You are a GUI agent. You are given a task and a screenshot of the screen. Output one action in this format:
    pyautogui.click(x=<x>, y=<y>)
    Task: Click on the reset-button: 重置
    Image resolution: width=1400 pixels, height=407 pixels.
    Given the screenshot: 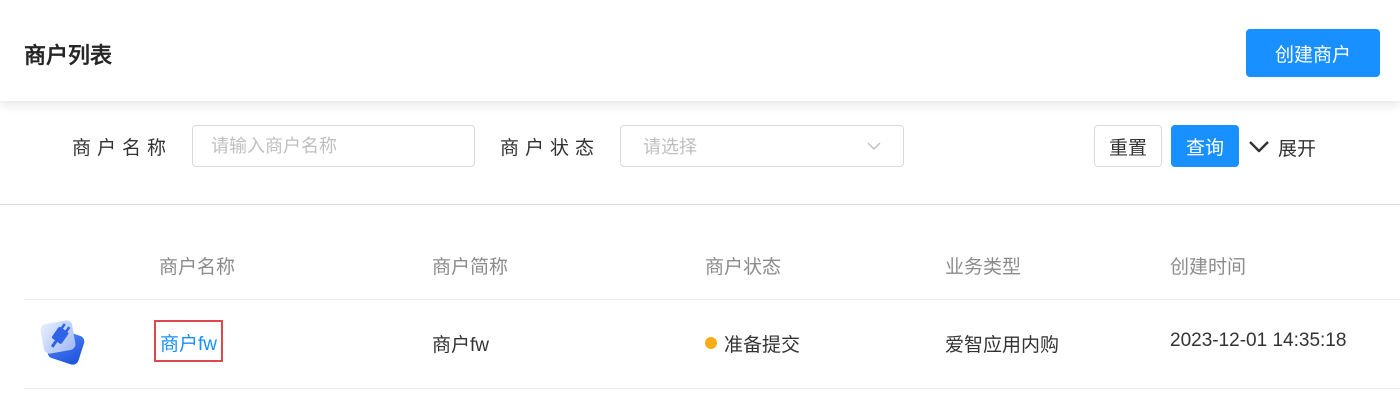 What is the action you would take?
    pyautogui.click(x=1128, y=146)
    